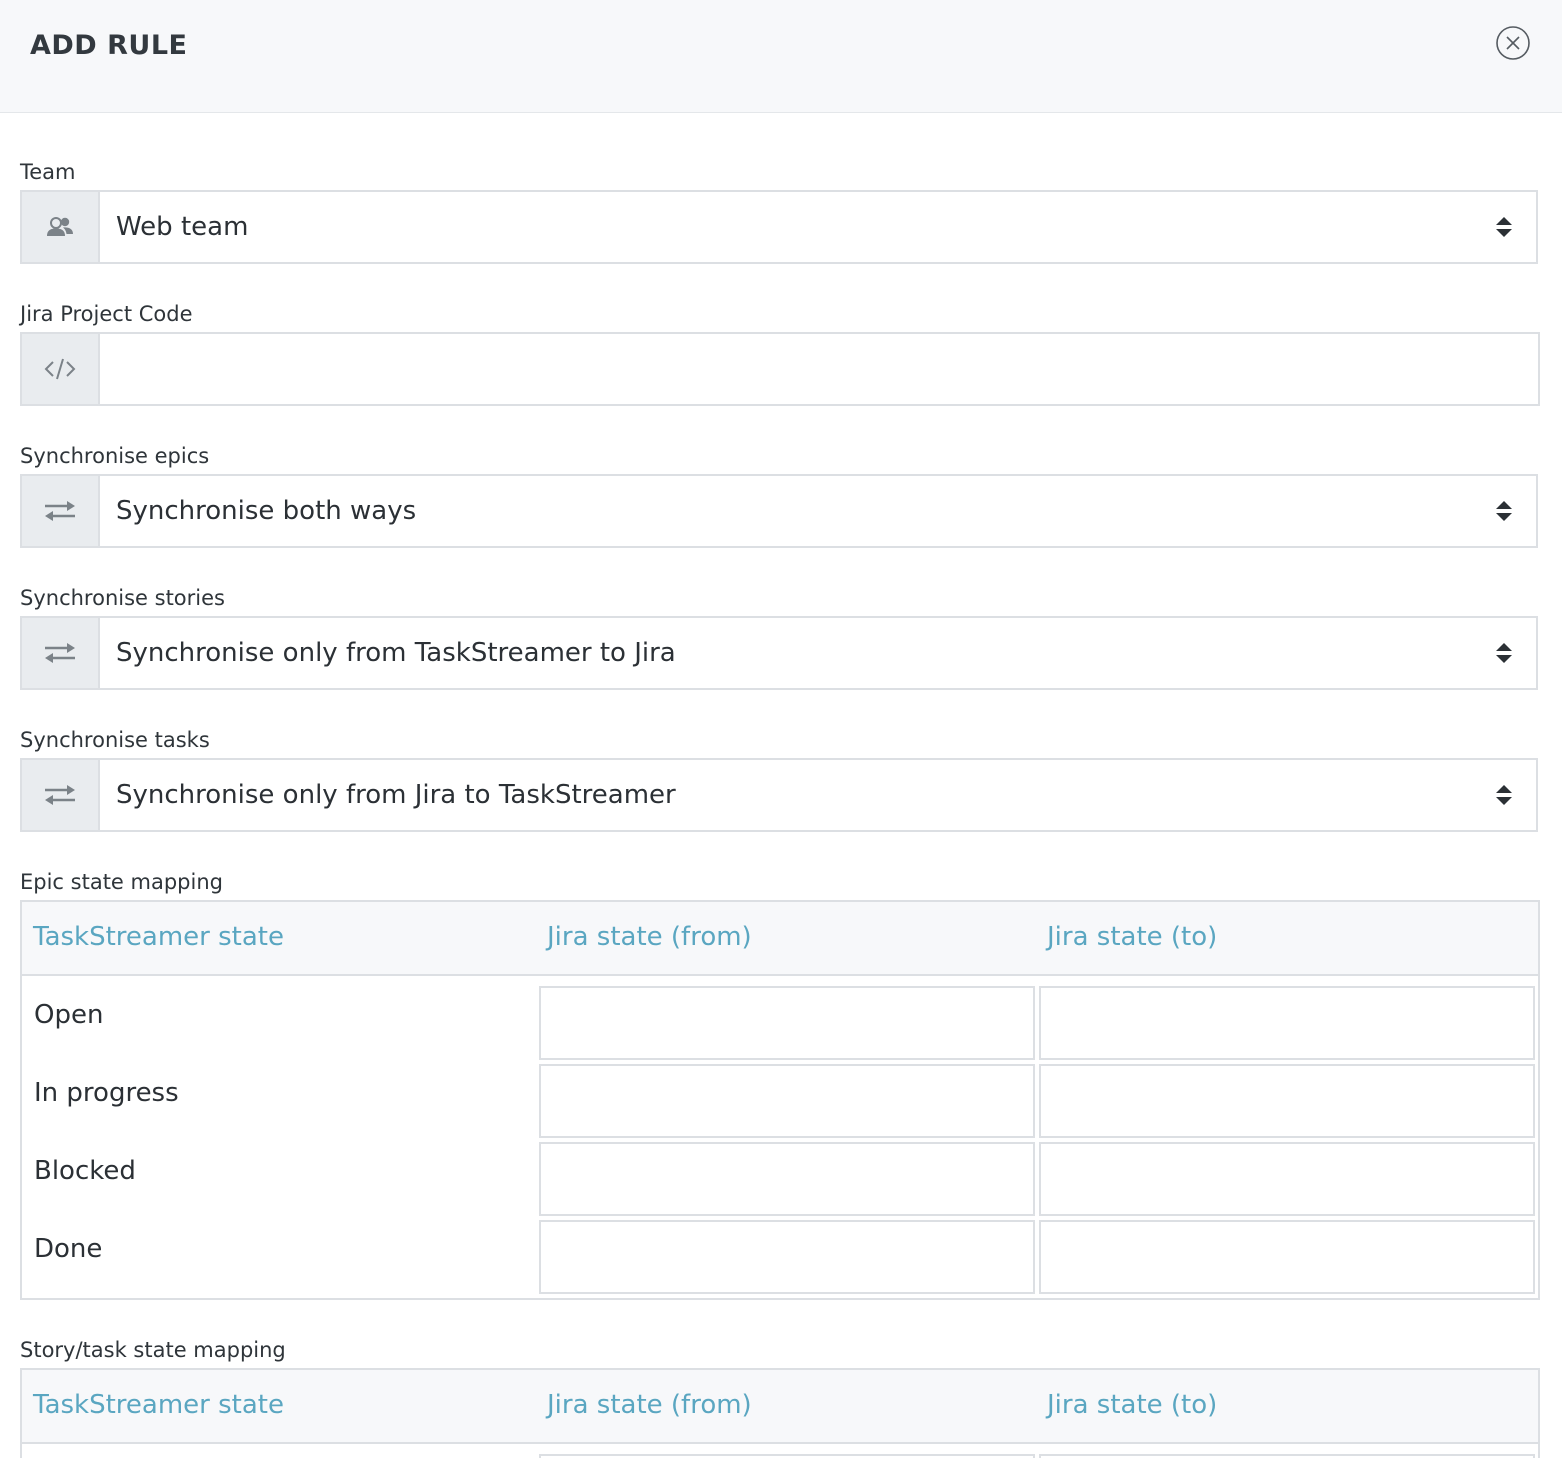 This screenshot has width=1562, height=1458. I want to click on jira-project-code-input, so click(819, 369).